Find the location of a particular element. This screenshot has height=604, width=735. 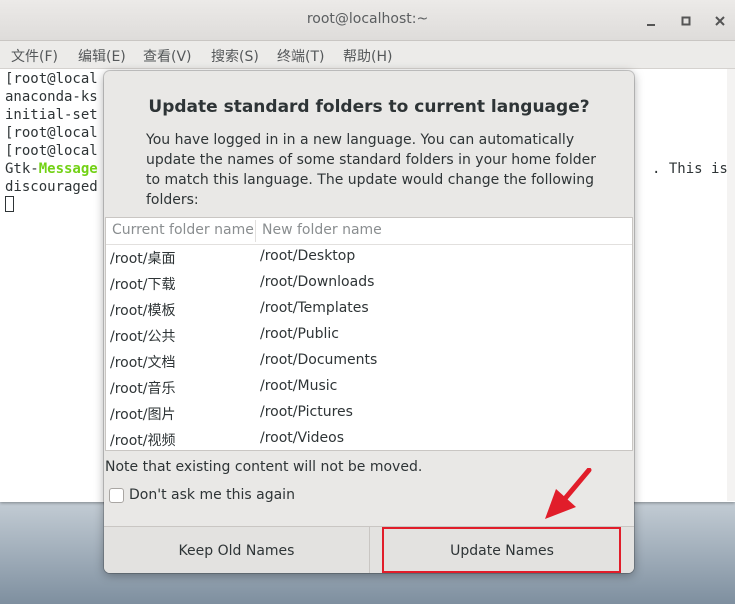

close-icon is located at coordinates (720, 21).